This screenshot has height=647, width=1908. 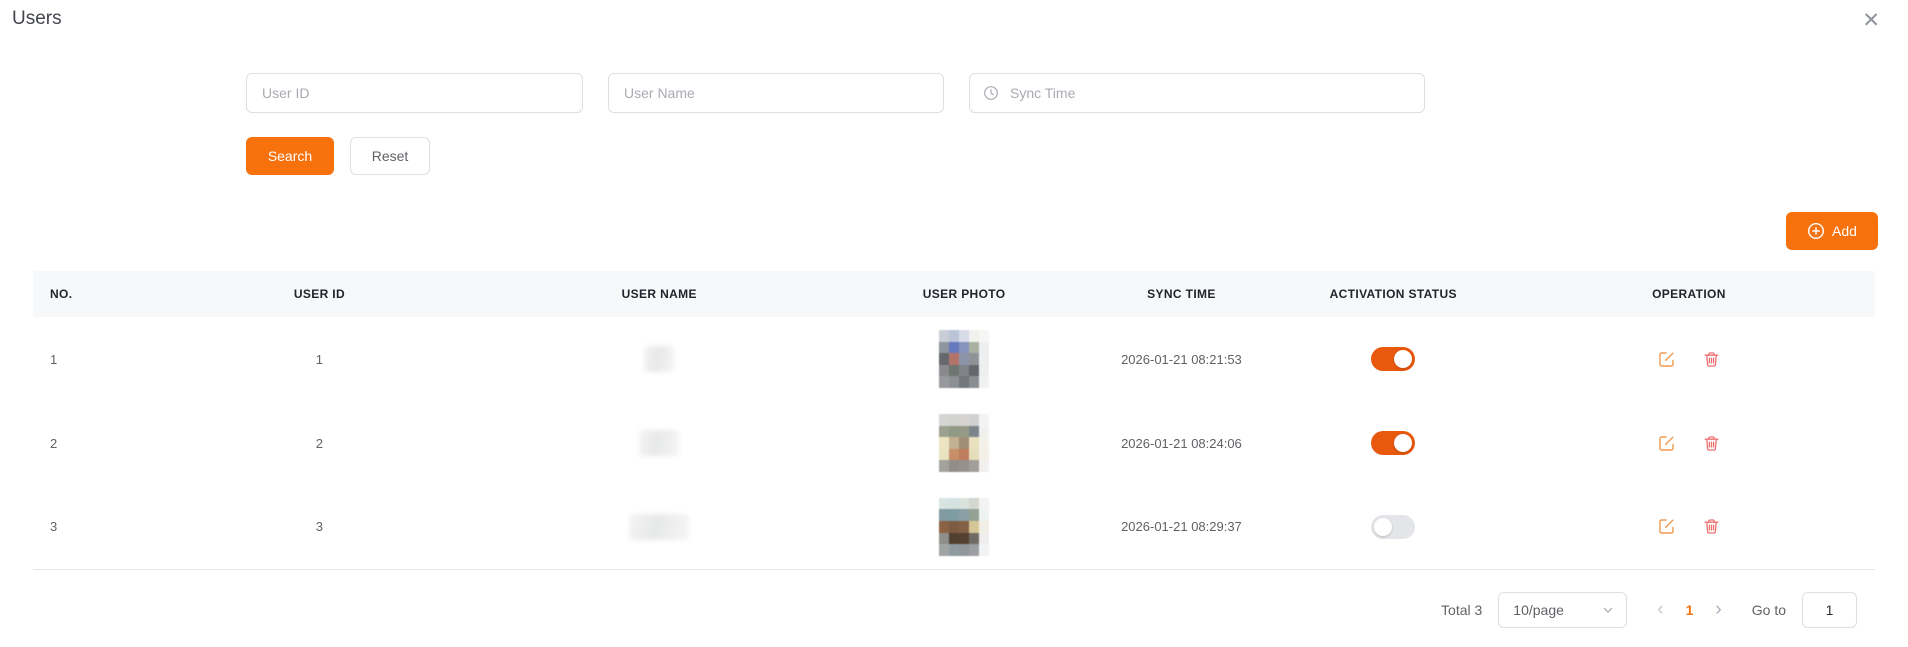 What do you see at coordinates (1181, 359) in the screenshot?
I see `sync-time-cell: 2026-01-21 08:21:53` at bounding box center [1181, 359].